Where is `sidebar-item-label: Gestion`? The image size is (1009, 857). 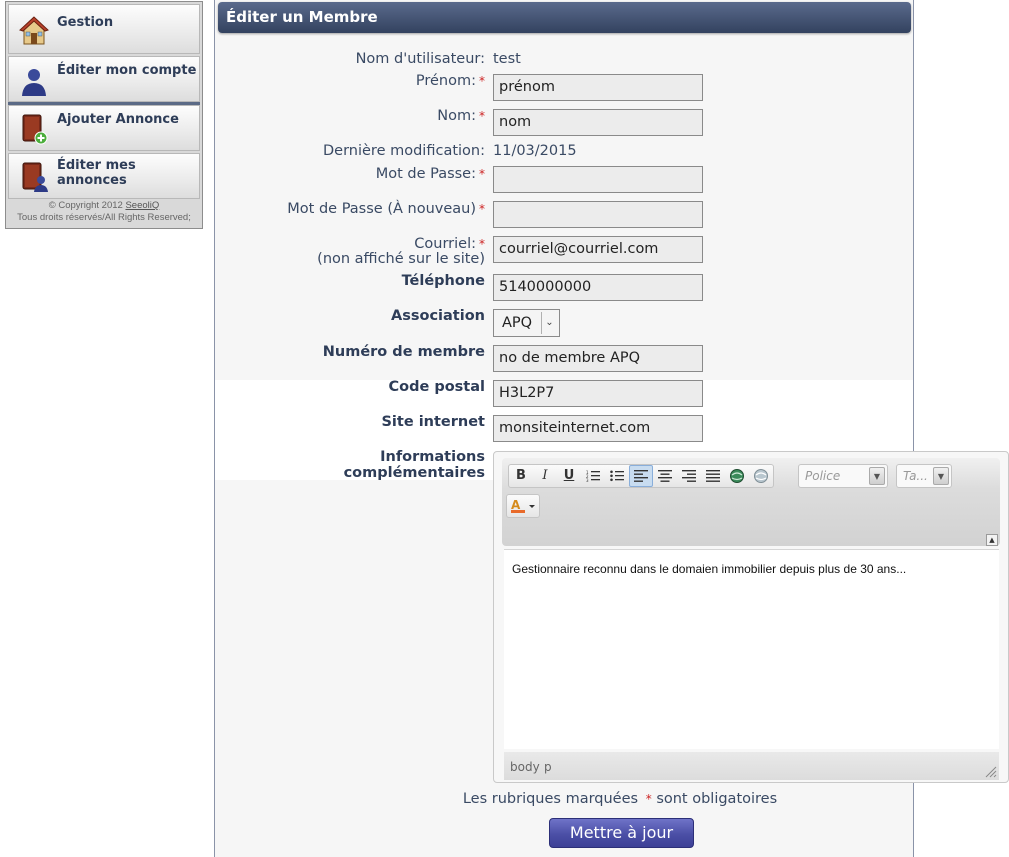
sidebar-item-label: Gestion is located at coordinates (85, 22).